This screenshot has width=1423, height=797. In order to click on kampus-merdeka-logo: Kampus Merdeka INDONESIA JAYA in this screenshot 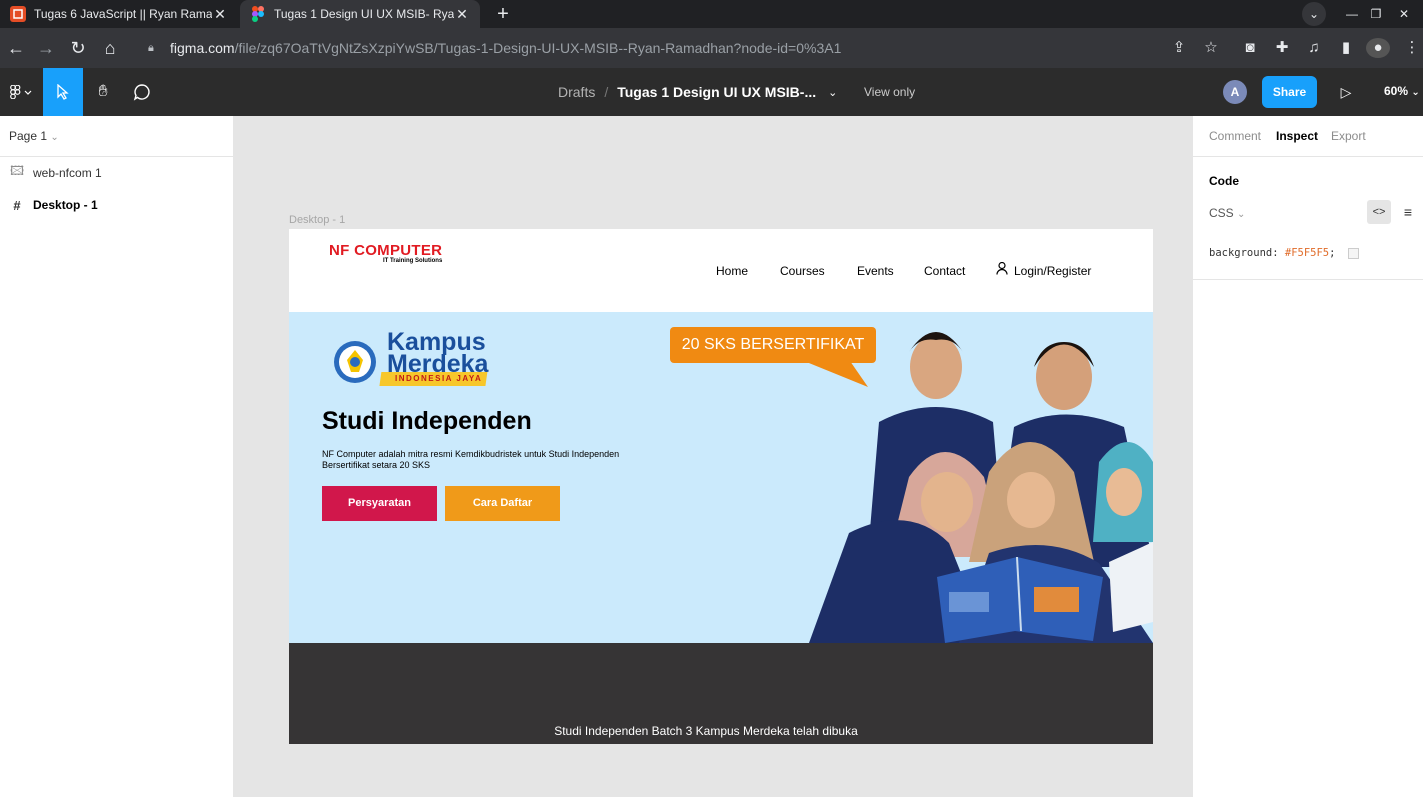, I will do `click(418, 361)`.